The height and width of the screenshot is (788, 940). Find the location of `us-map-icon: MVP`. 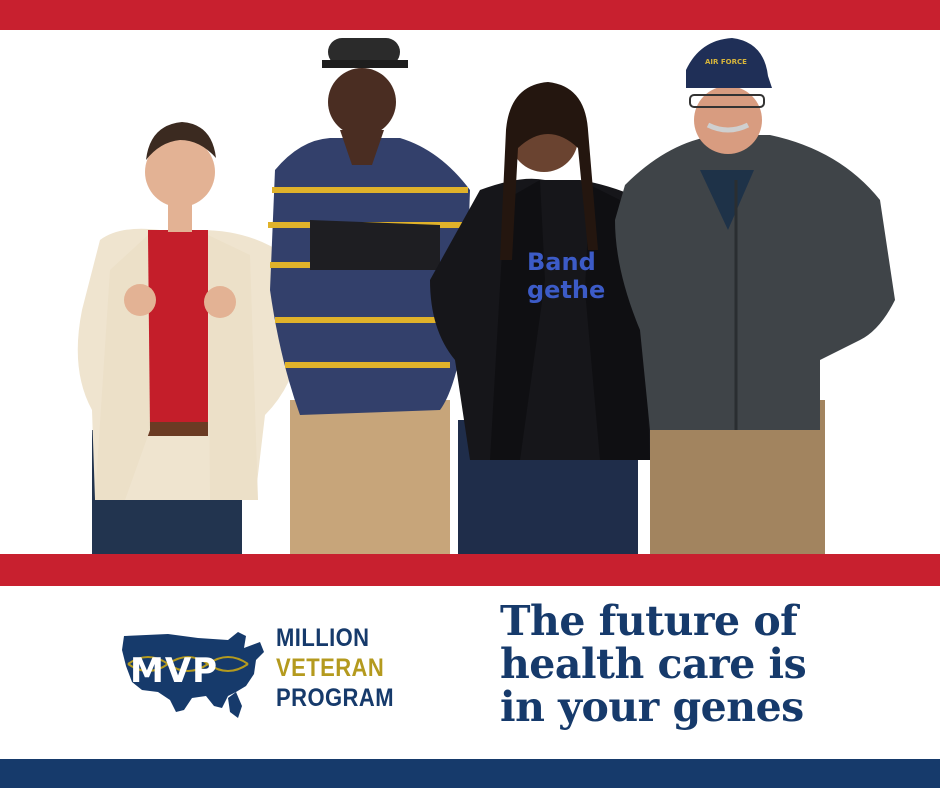

us-map-icon: MVP is located at coordinates (193, 675).